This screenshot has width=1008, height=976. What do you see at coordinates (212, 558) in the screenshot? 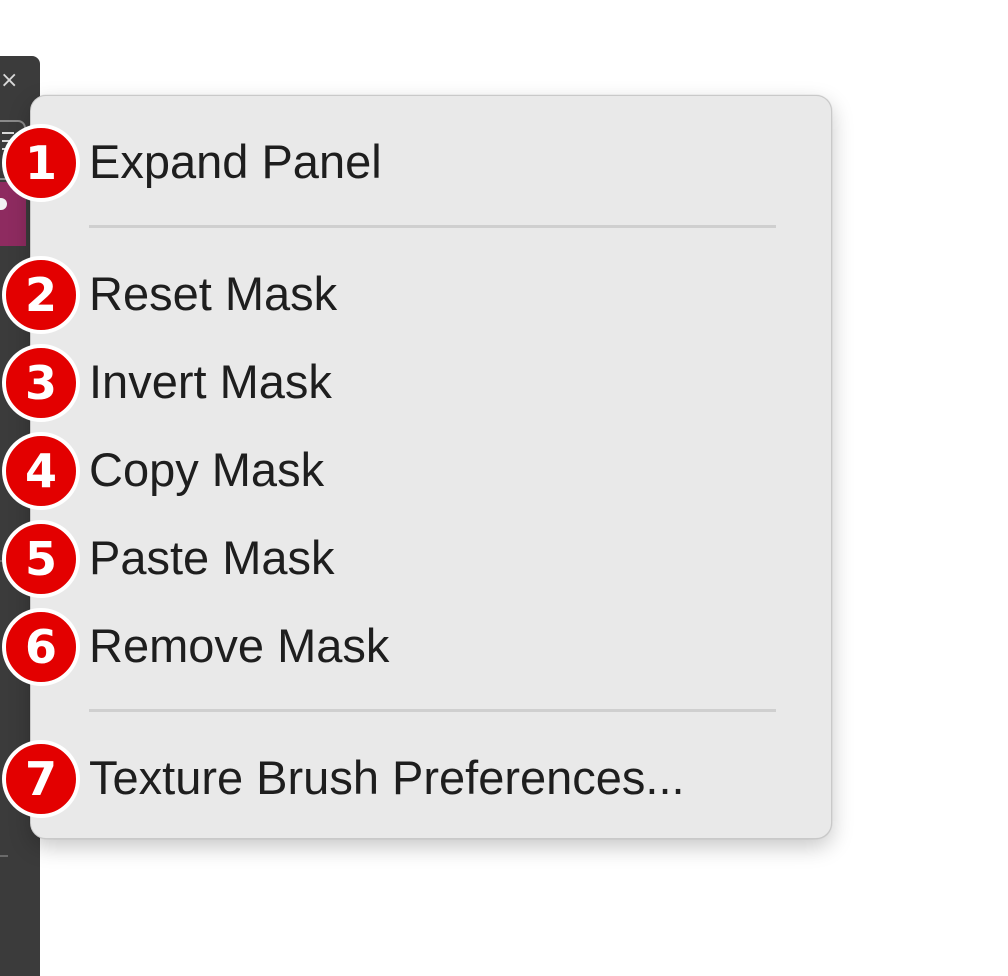
I see `menu-item-paste-mask: Paste Mask` at bounding box center [212, 558].